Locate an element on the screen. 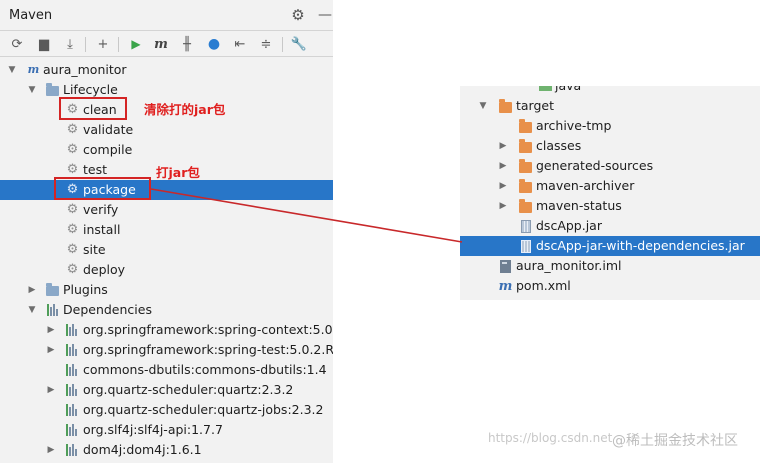 This screenshot has width=766, height=463. item-label: generated-sources is located at coordinates (595, 165).